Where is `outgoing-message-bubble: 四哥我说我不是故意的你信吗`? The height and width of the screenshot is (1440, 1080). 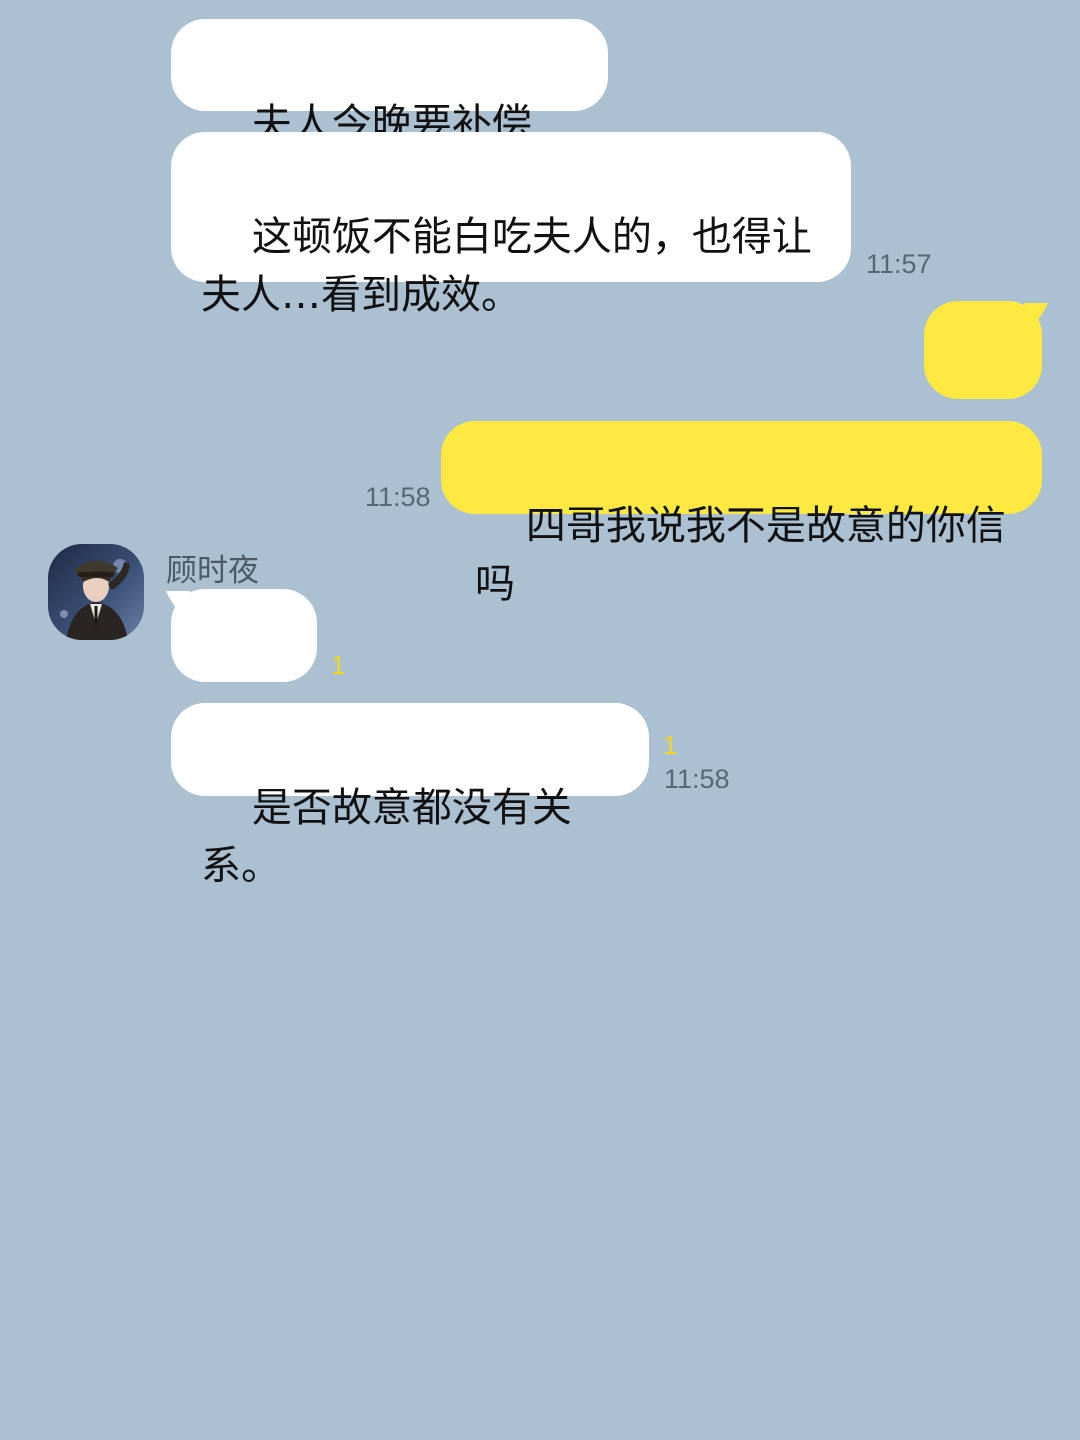 outgoing-message-bubble: 四哥我说我不是故意的你信吗 is located at coordinates (741, 514).